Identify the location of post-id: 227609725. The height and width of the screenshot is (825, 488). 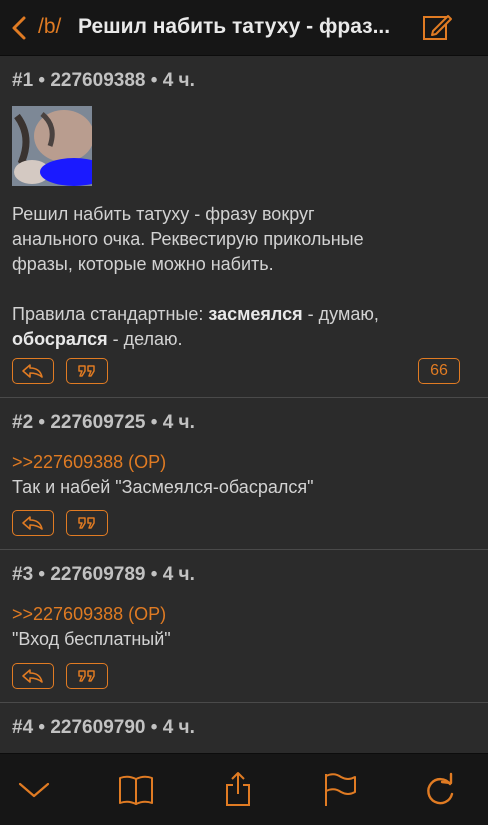
(97, 422).